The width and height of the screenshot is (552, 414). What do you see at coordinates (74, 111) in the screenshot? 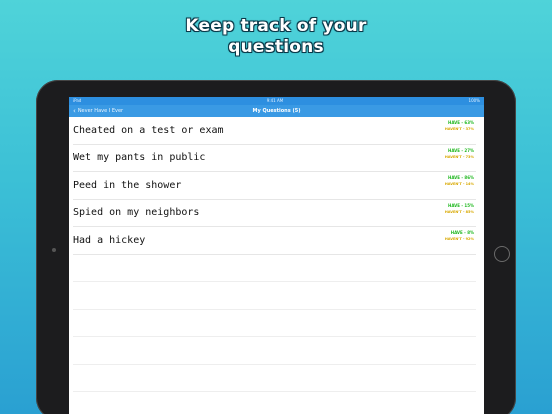
I see `chevron-left-icon: ‹` at bounding box center [74, 111].